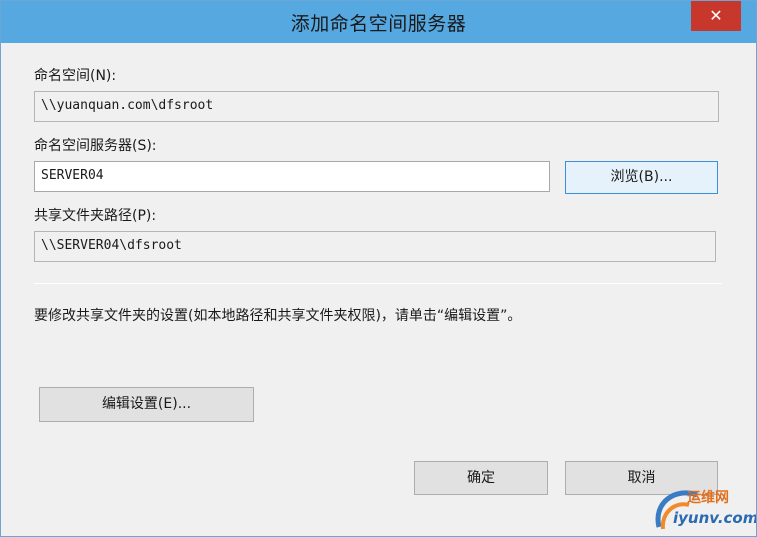  I want to click on watermark-bottom-text: iyunv.com, so click(715, 518).